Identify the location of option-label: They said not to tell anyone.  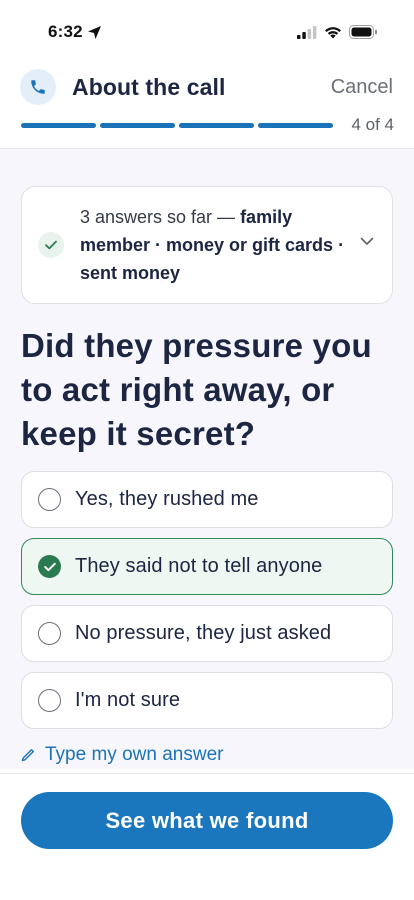
(199, 566).